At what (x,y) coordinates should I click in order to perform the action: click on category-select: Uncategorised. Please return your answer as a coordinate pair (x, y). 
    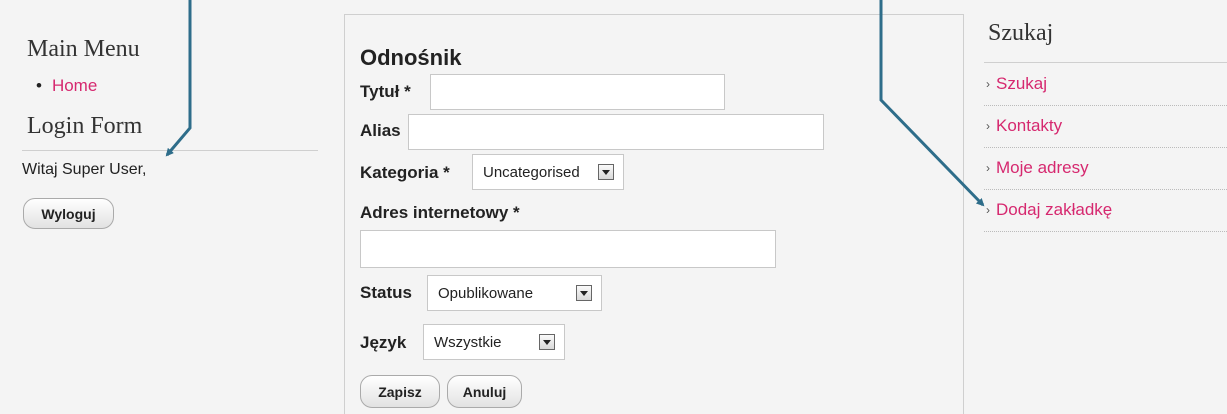
    Looking at the image, I should click on (548, 172).